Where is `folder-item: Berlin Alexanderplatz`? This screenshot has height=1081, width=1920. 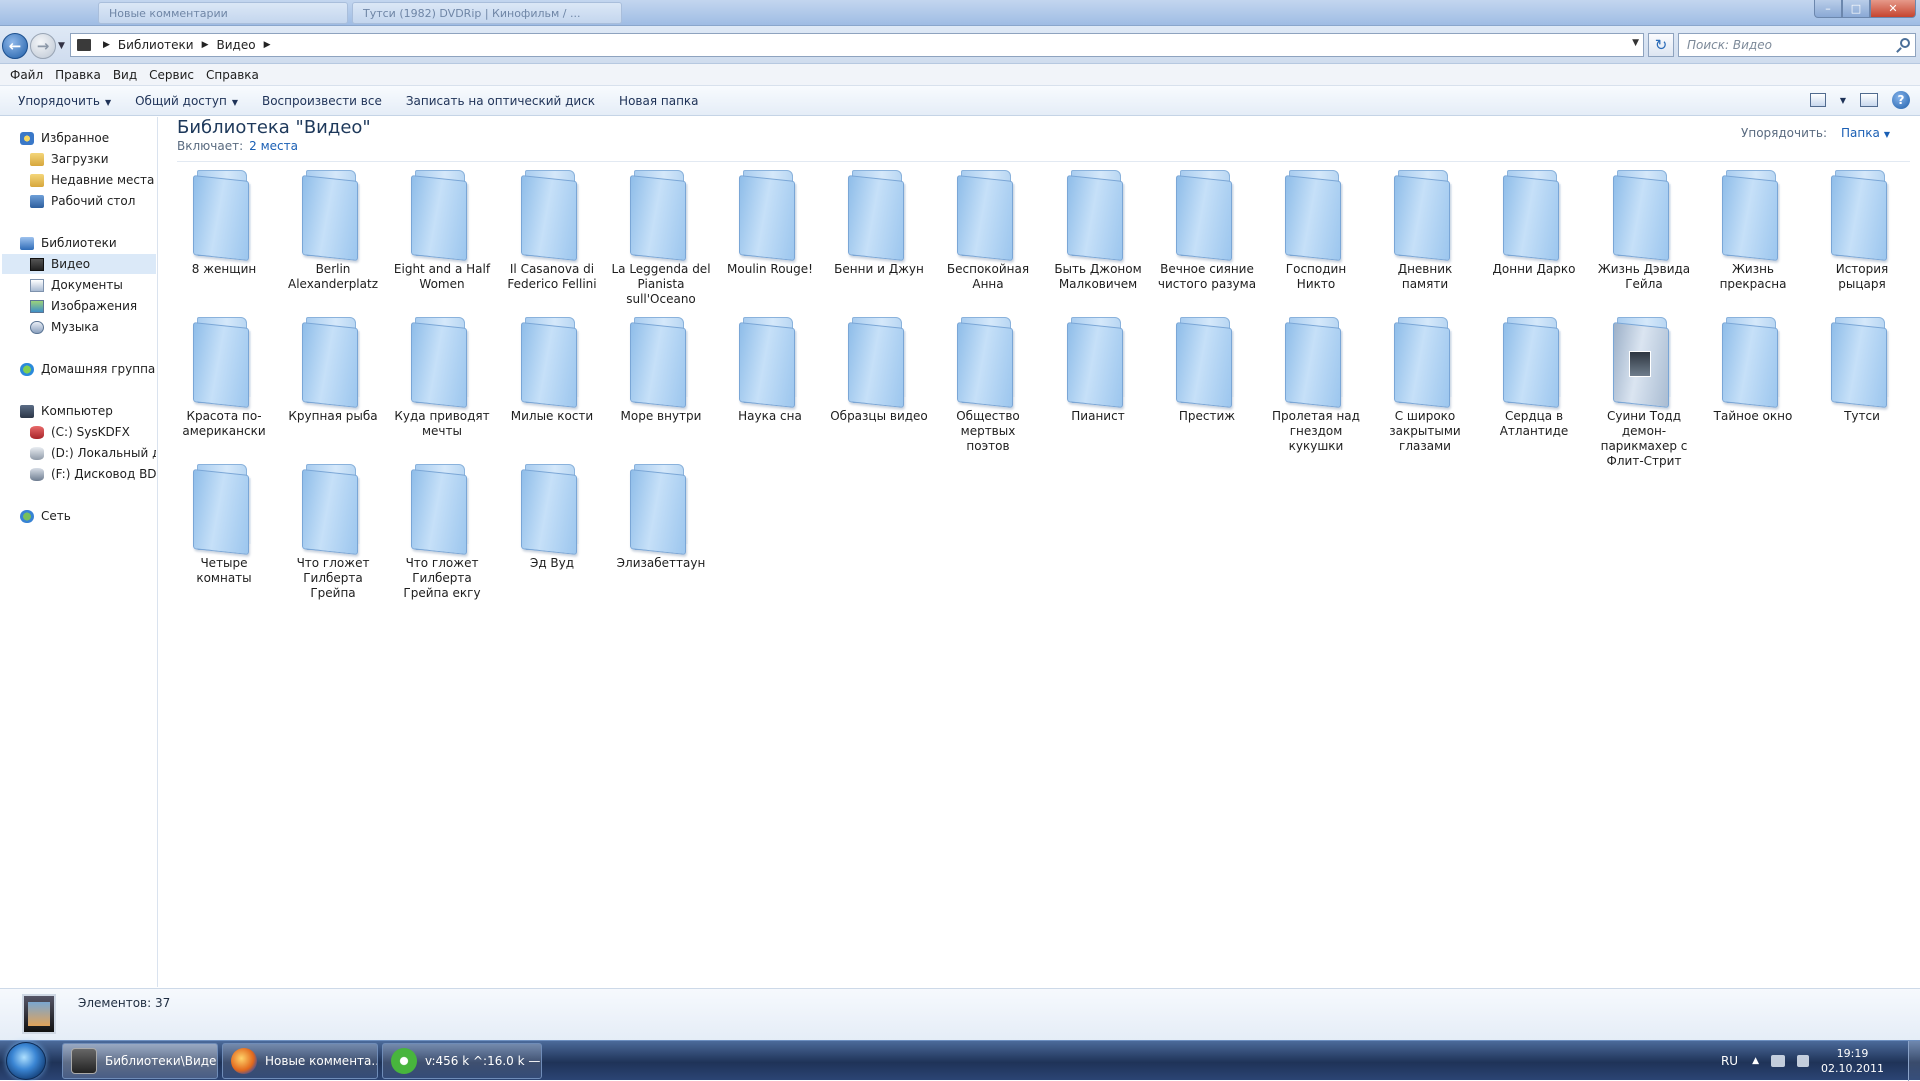
folder-item: Berlin Alexanderplatz is located at coordinates (333, 240).